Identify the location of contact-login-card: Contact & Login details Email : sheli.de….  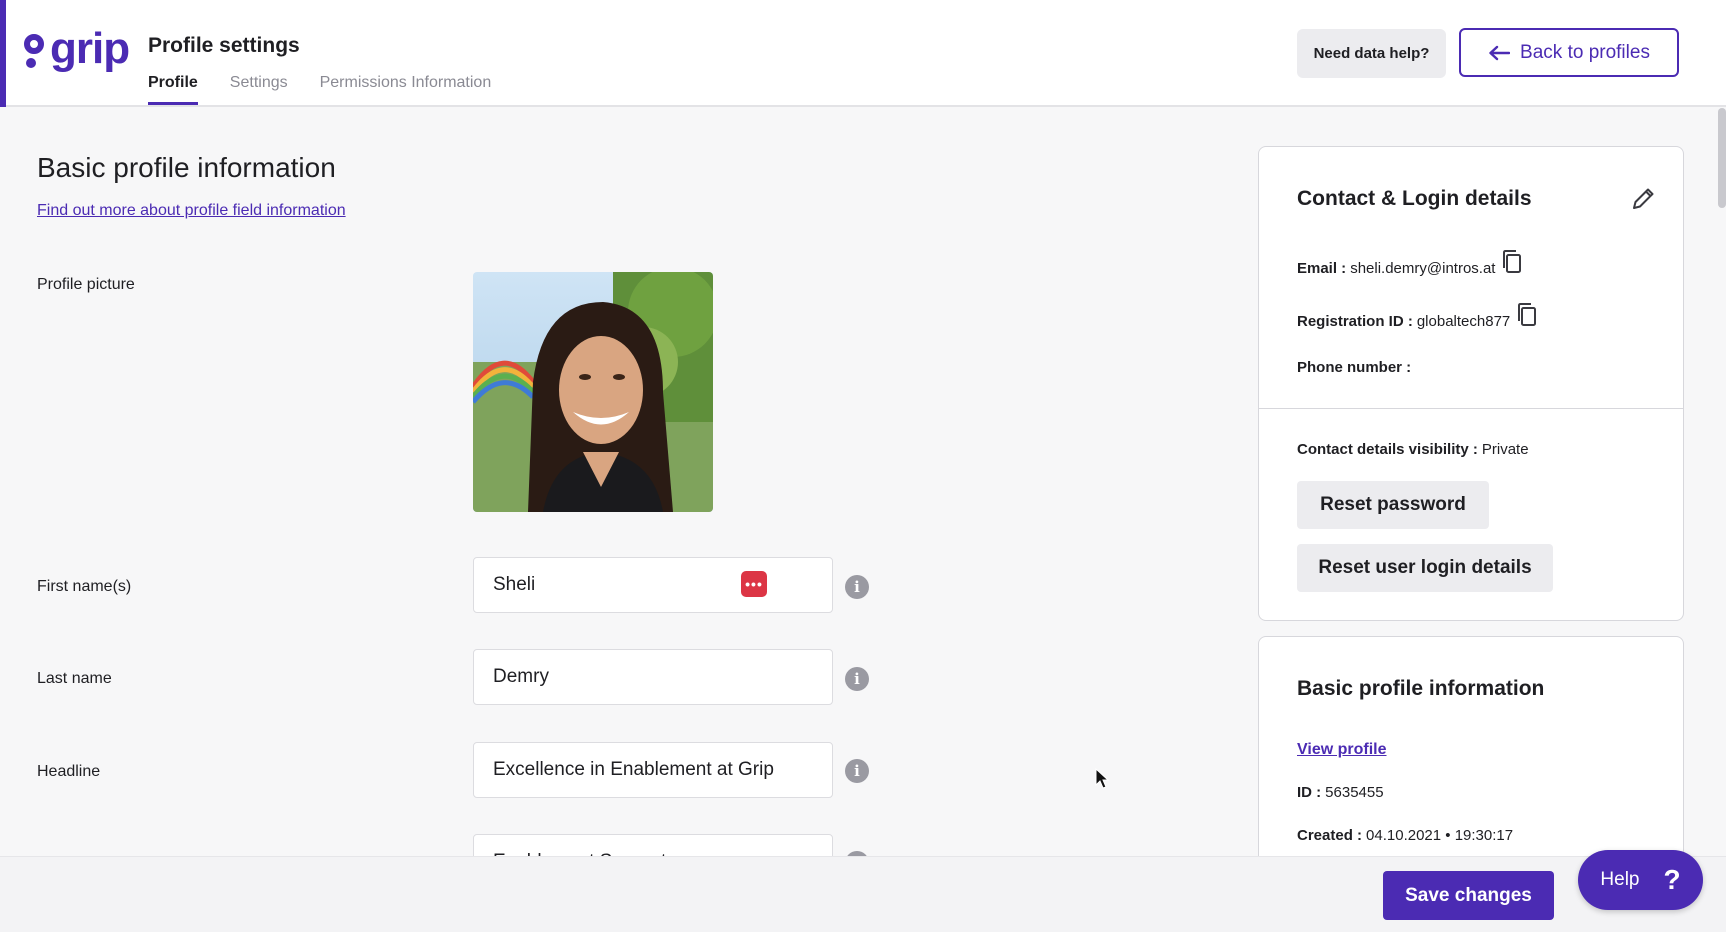
(1471, 383).